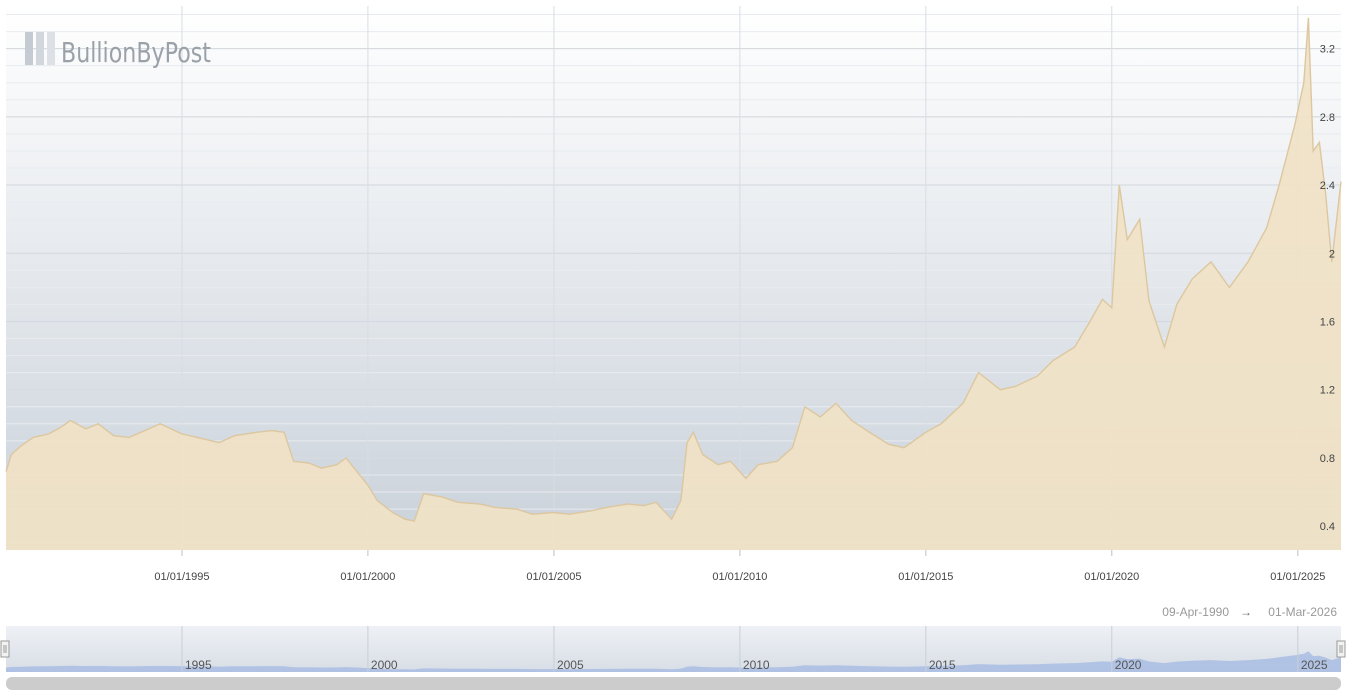 This screenshot has width=1349, height=699. I want to click on y-tick-label: 3.2, so click(1327, 50).